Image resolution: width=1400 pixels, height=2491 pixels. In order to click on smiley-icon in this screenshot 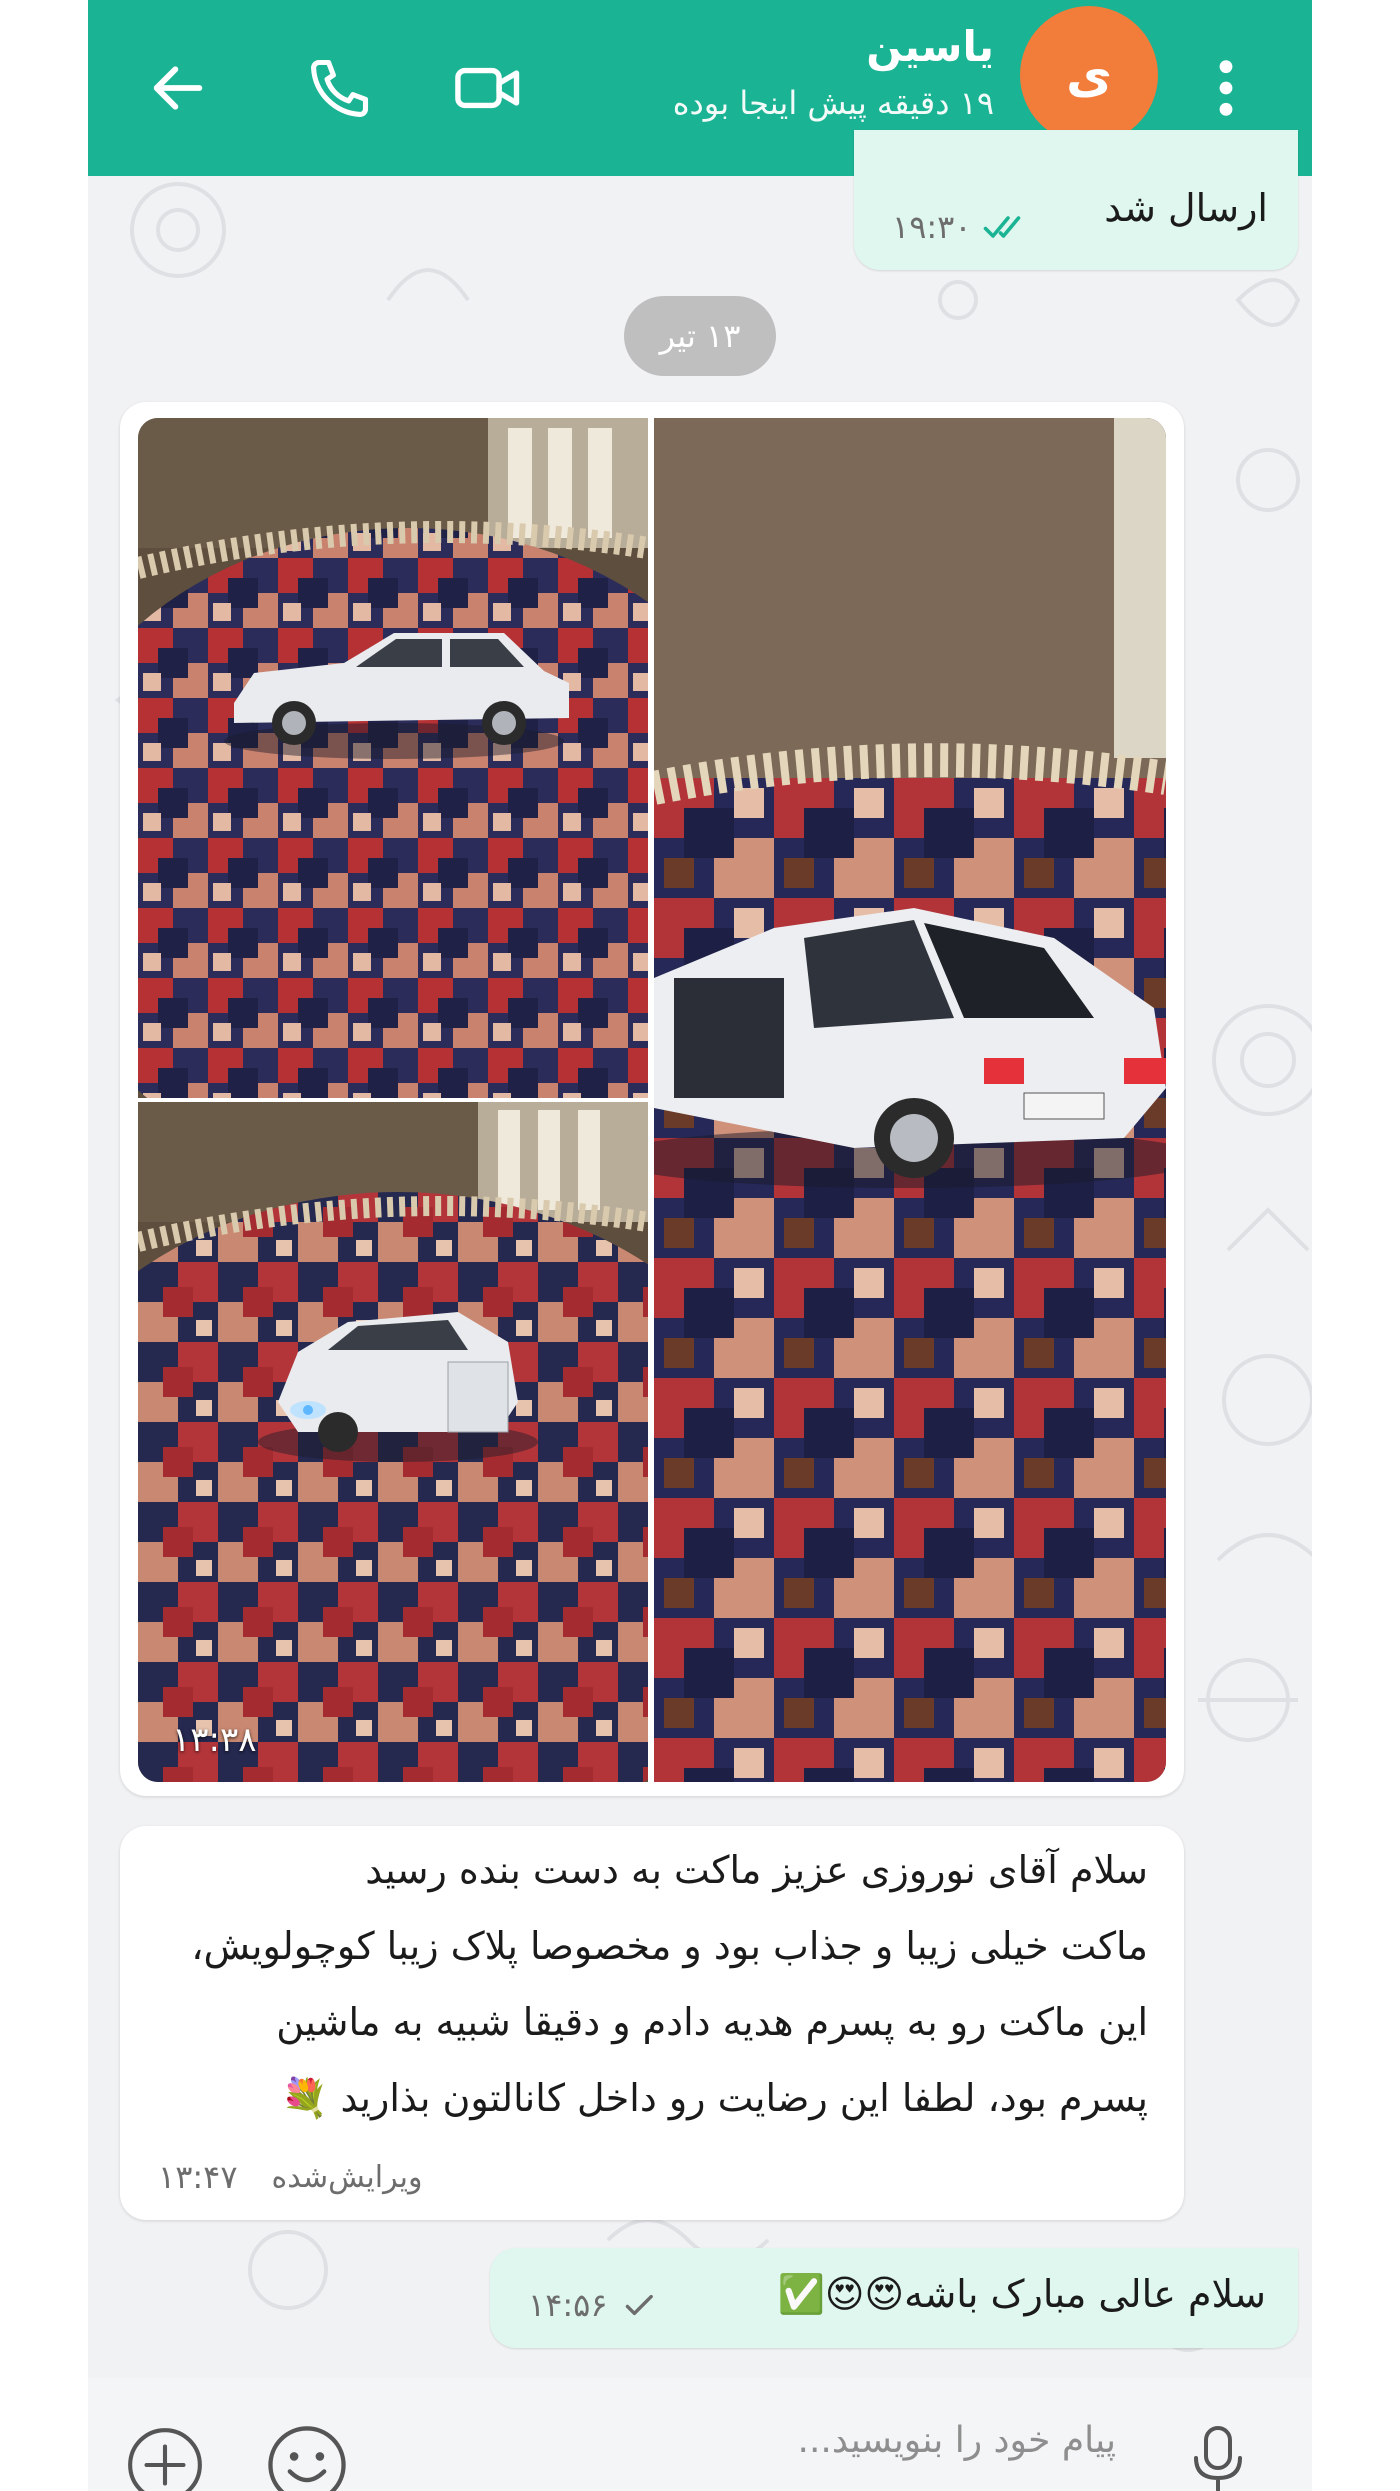, I will do `click(307, 2458)`.